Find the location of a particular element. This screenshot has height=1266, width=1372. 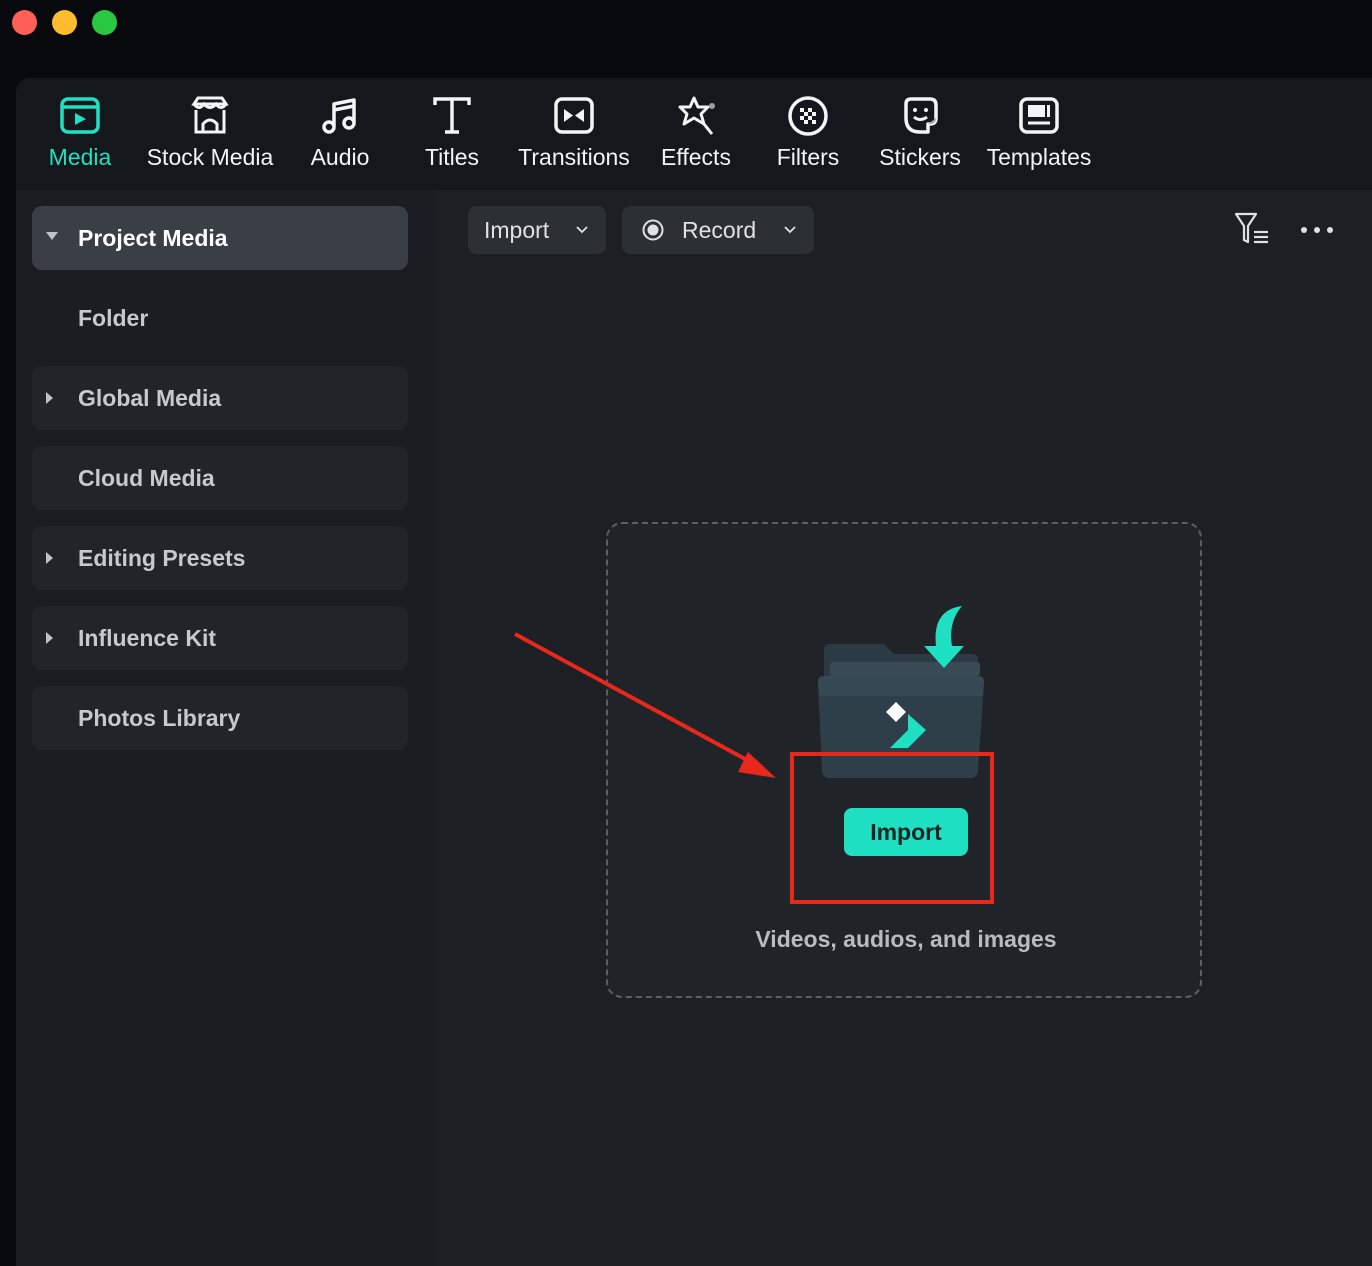

zoom-window-button is located at coordinates (104, 22).